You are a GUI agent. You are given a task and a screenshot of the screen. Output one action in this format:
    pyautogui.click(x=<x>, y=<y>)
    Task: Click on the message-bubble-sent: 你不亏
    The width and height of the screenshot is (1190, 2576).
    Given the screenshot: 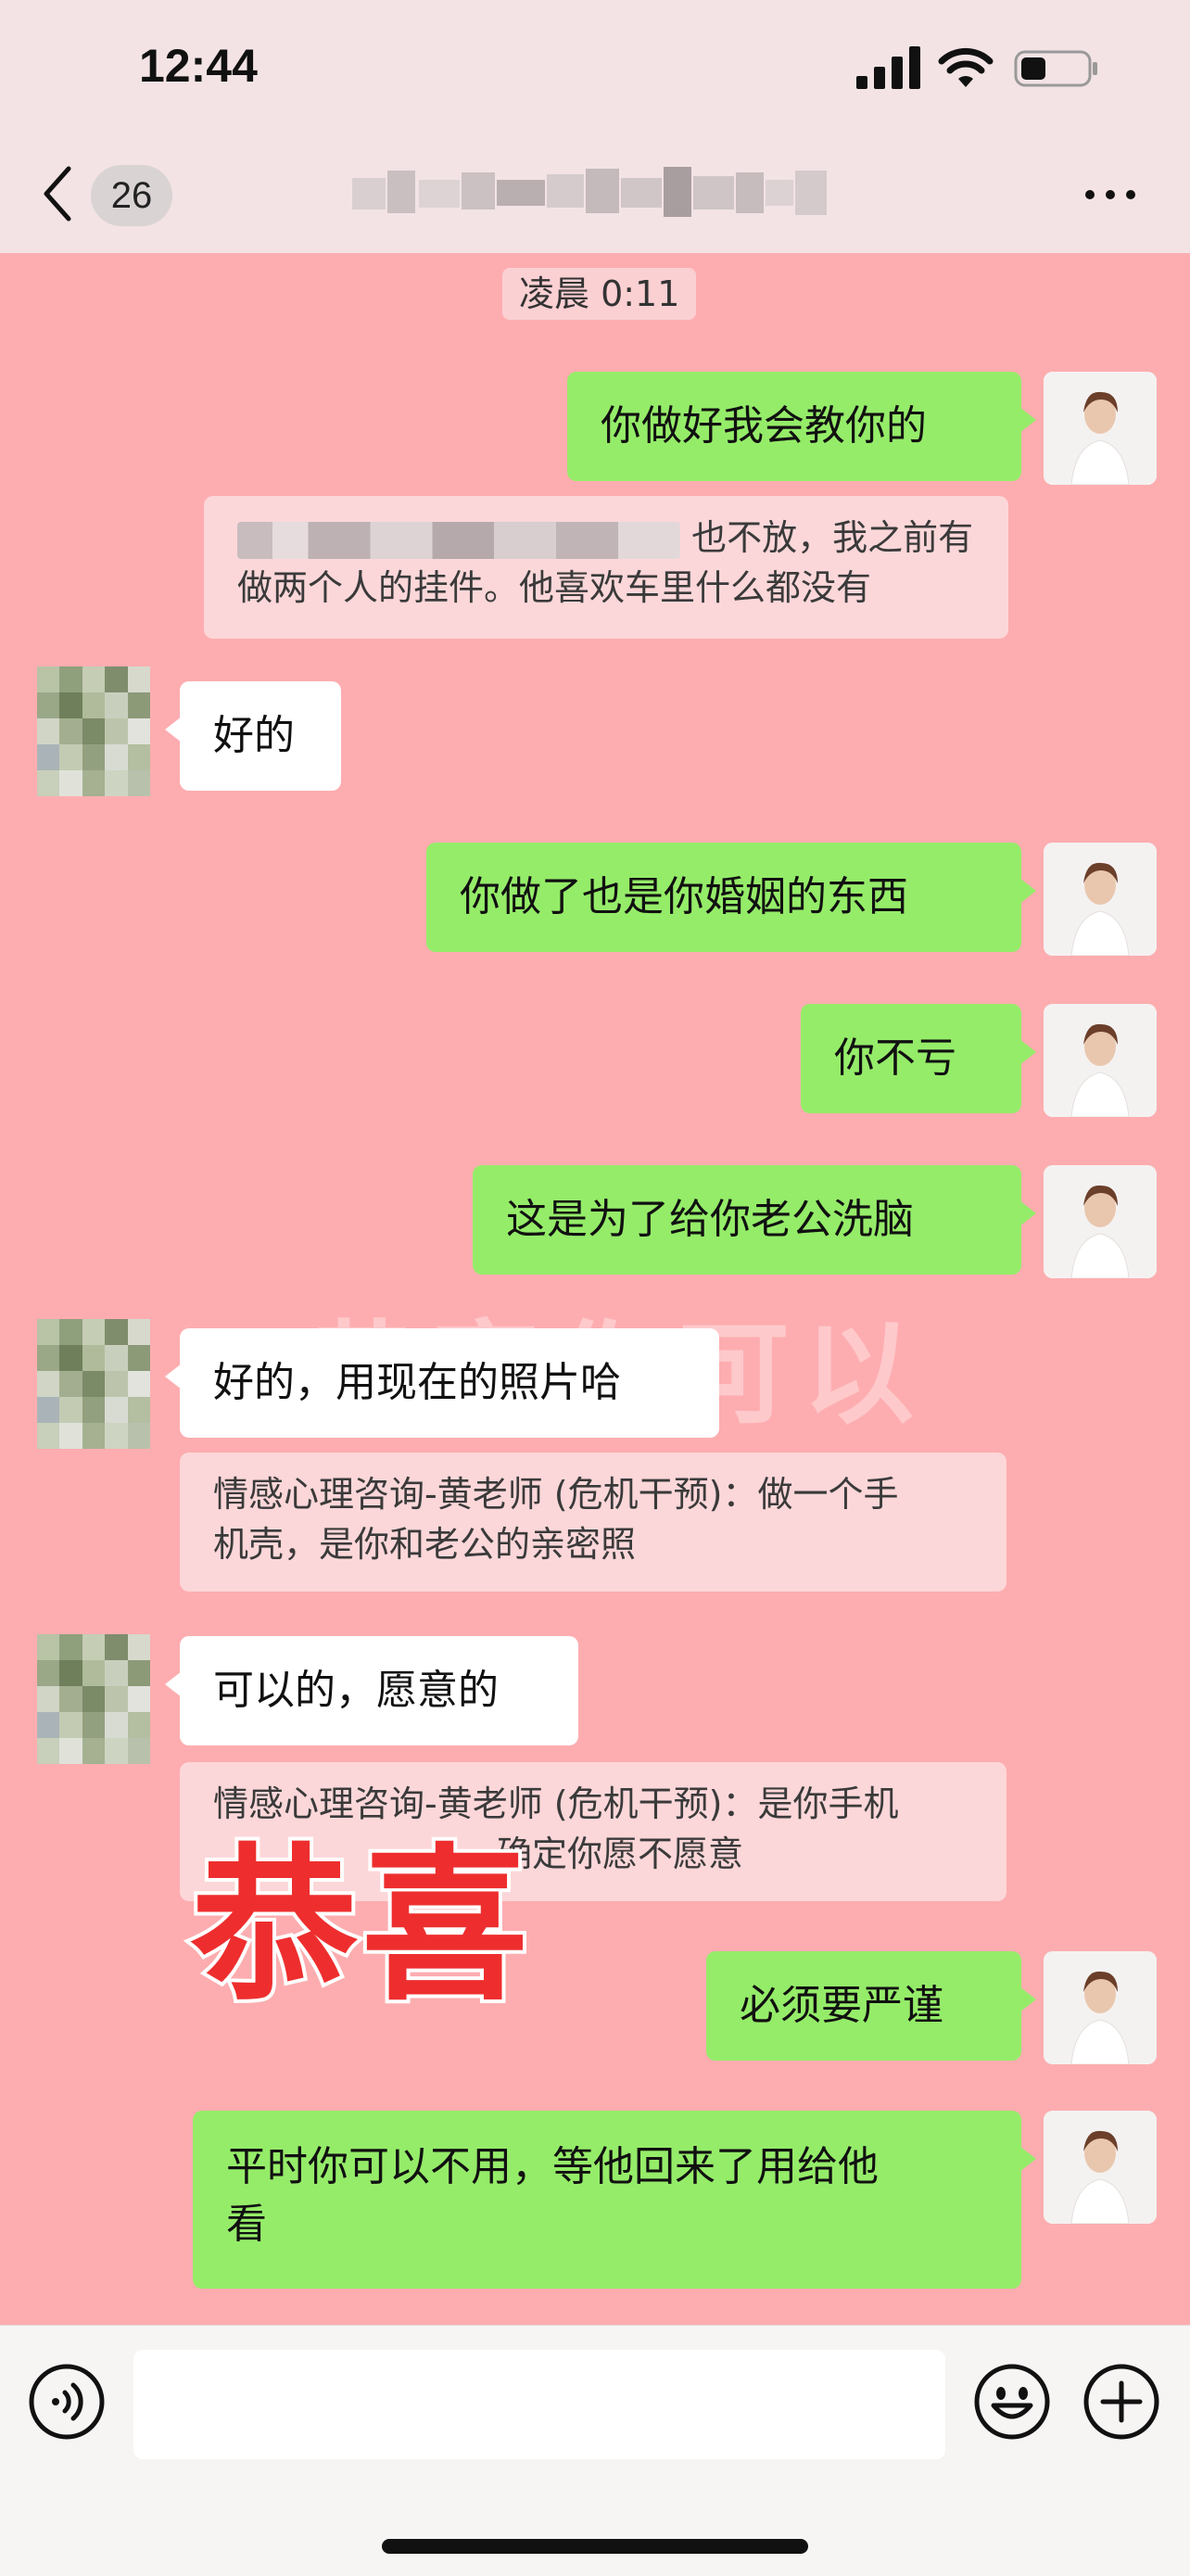 What is the action you would take?
    pyautogui.click(x=918, y=1058)
    